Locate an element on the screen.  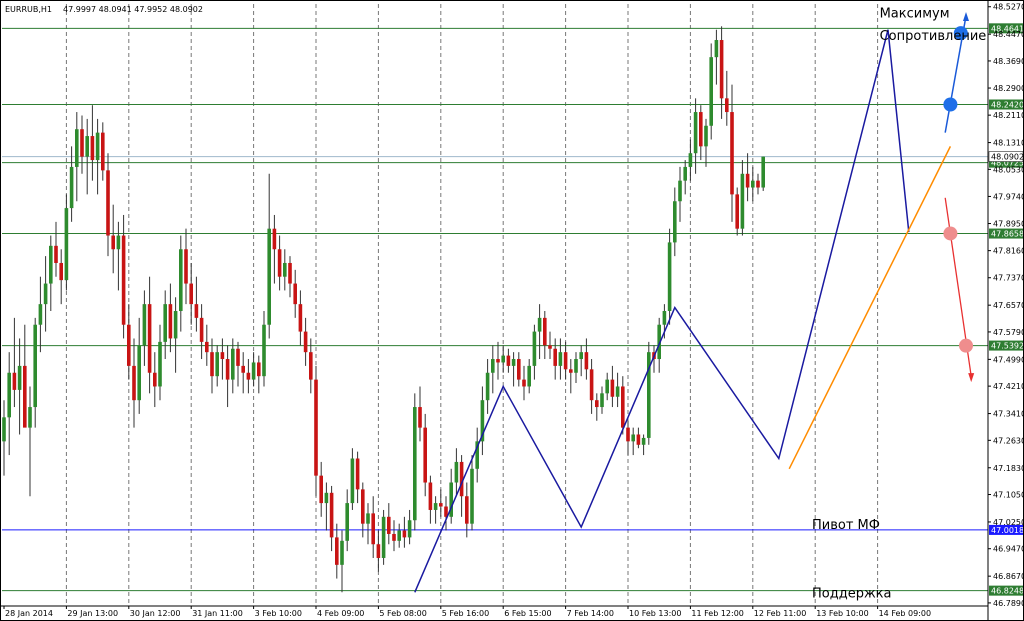
y-tick-label: 47.1830 is located at coordinates (1008, 468).